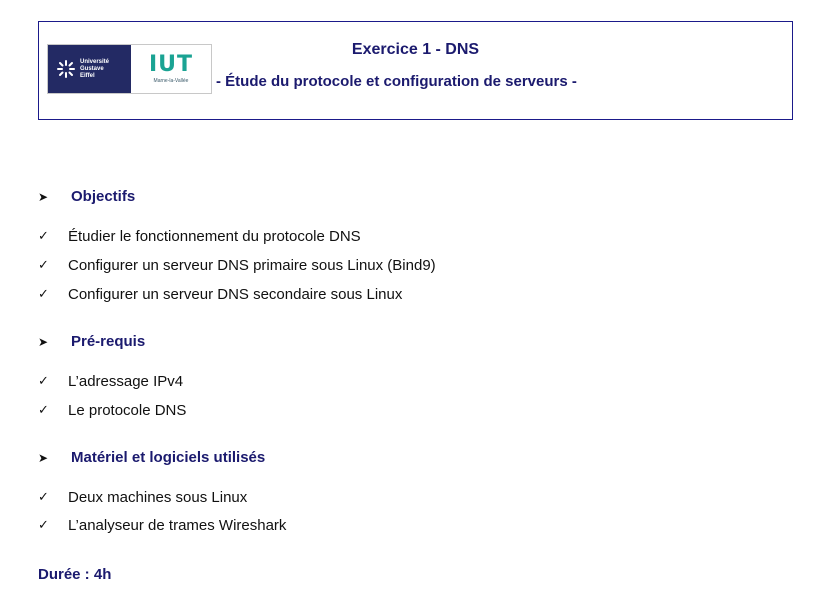 The height and width of the screenshot is (614, 831). Describe the element at coordinates (75, 574) in the screenshot. I see `duration-label: Durée : 4h` at that location.